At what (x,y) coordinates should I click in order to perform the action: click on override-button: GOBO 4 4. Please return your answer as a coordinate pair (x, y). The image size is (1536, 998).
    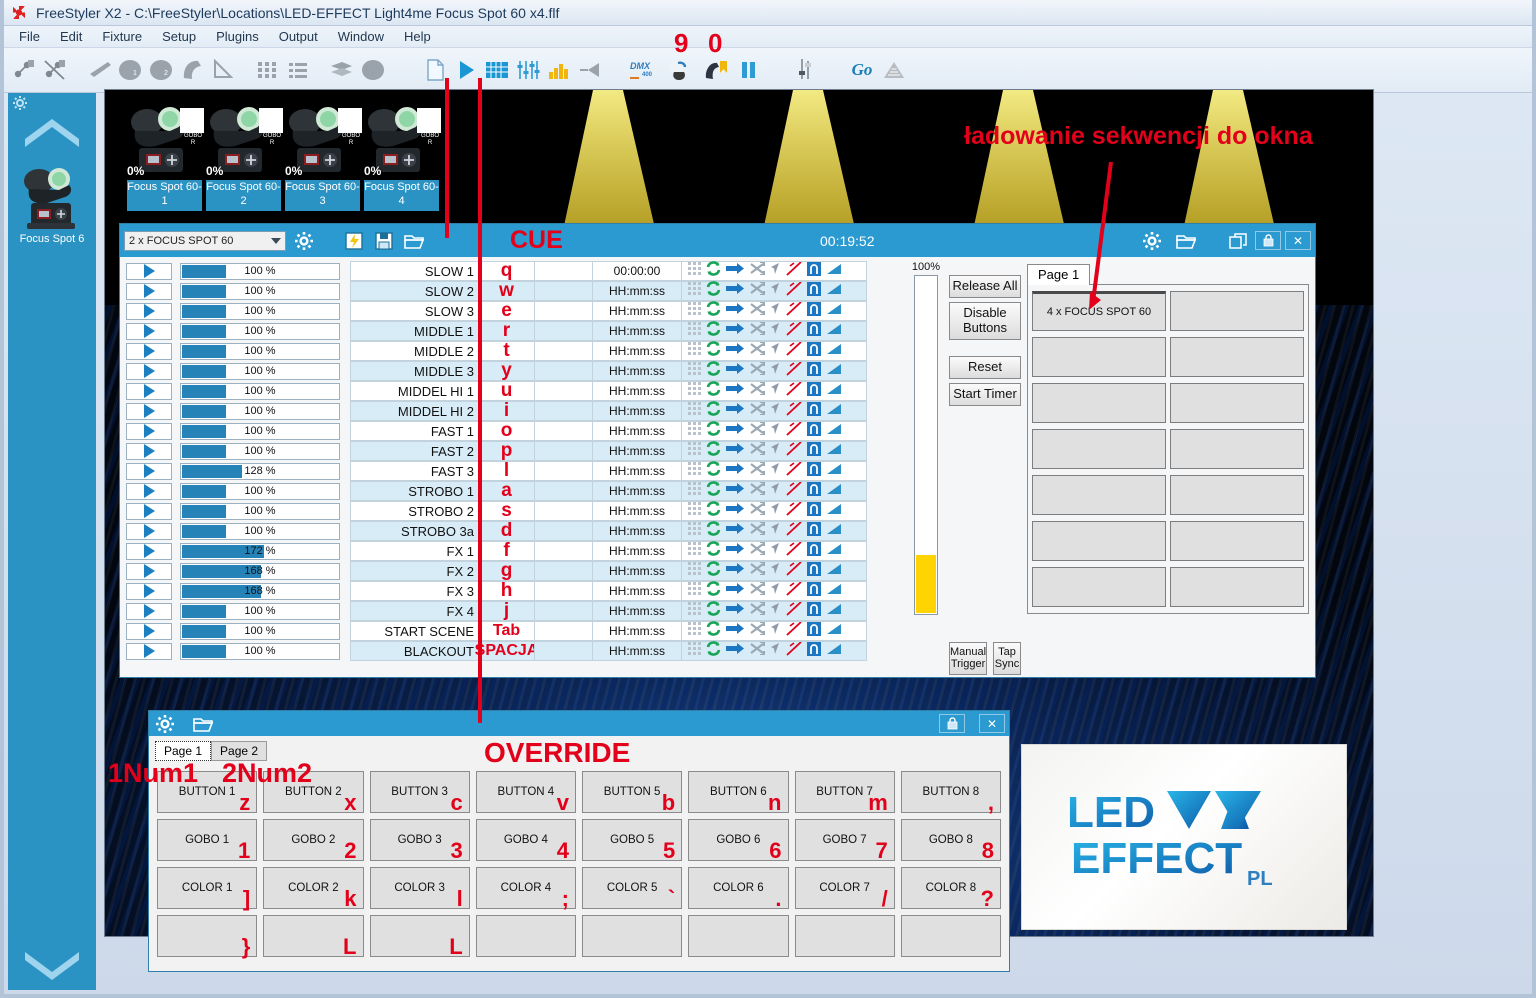
    Looking at the image, I should click on (525, 840).